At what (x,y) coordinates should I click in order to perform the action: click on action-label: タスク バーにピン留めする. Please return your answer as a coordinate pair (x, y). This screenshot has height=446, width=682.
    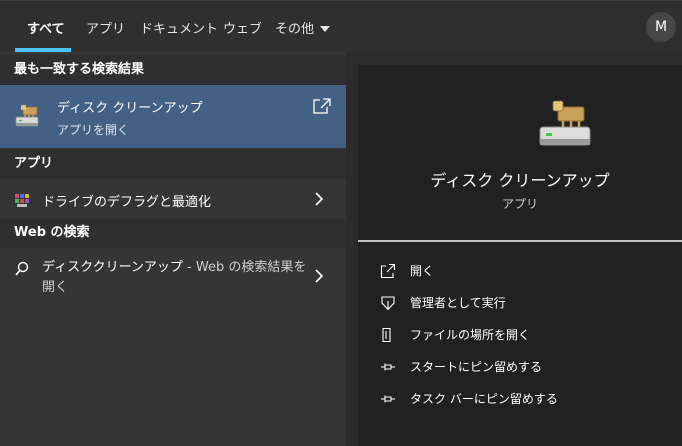
    Looking at the image, I should click on (484, 399).